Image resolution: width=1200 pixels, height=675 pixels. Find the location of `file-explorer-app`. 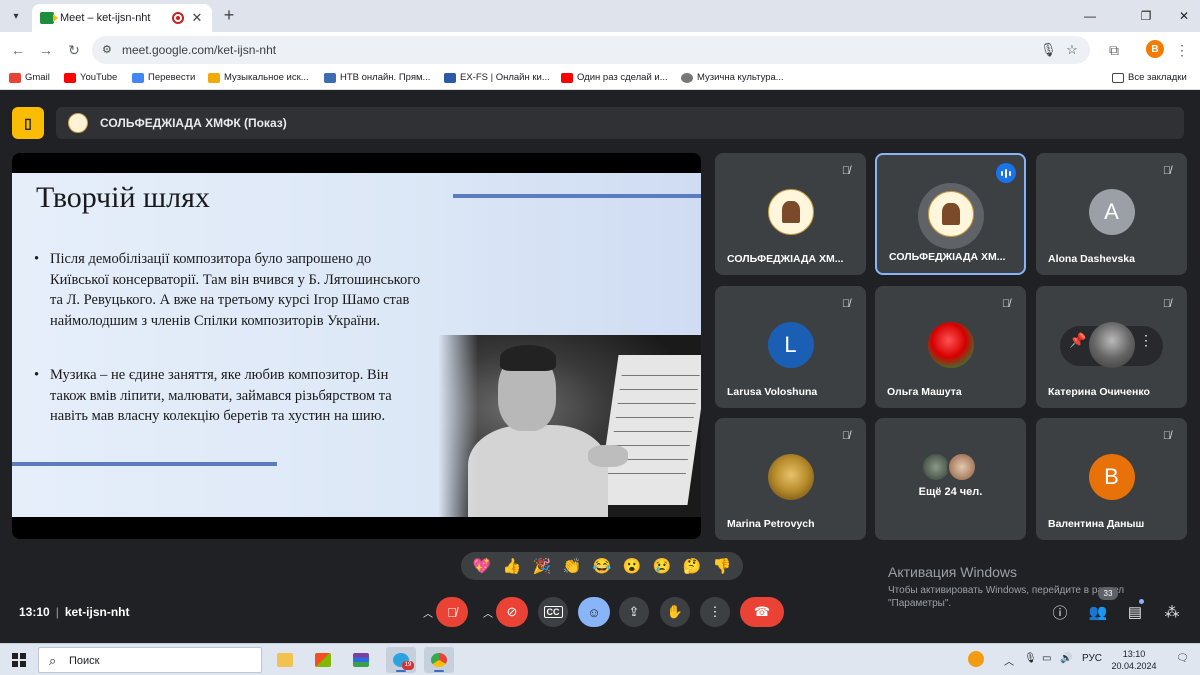

file-explorer-app is located at coordinates (285, 660).